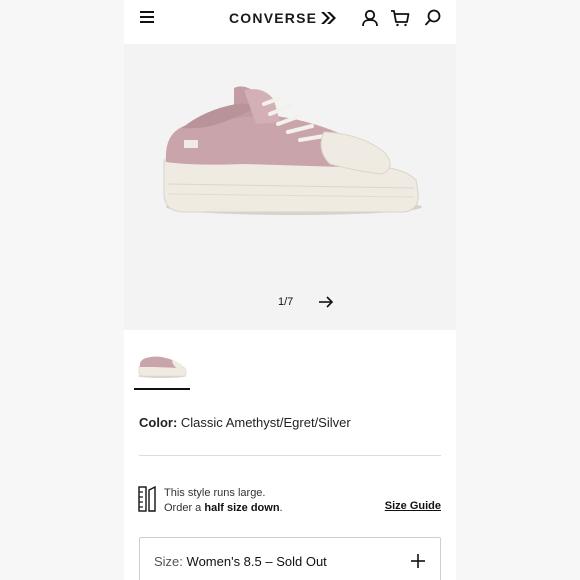  What do you see at coordinates (215, 493) in the screenshot?
I see `fit-note-line1: This style runs large.` at bounding box center [215, 493].